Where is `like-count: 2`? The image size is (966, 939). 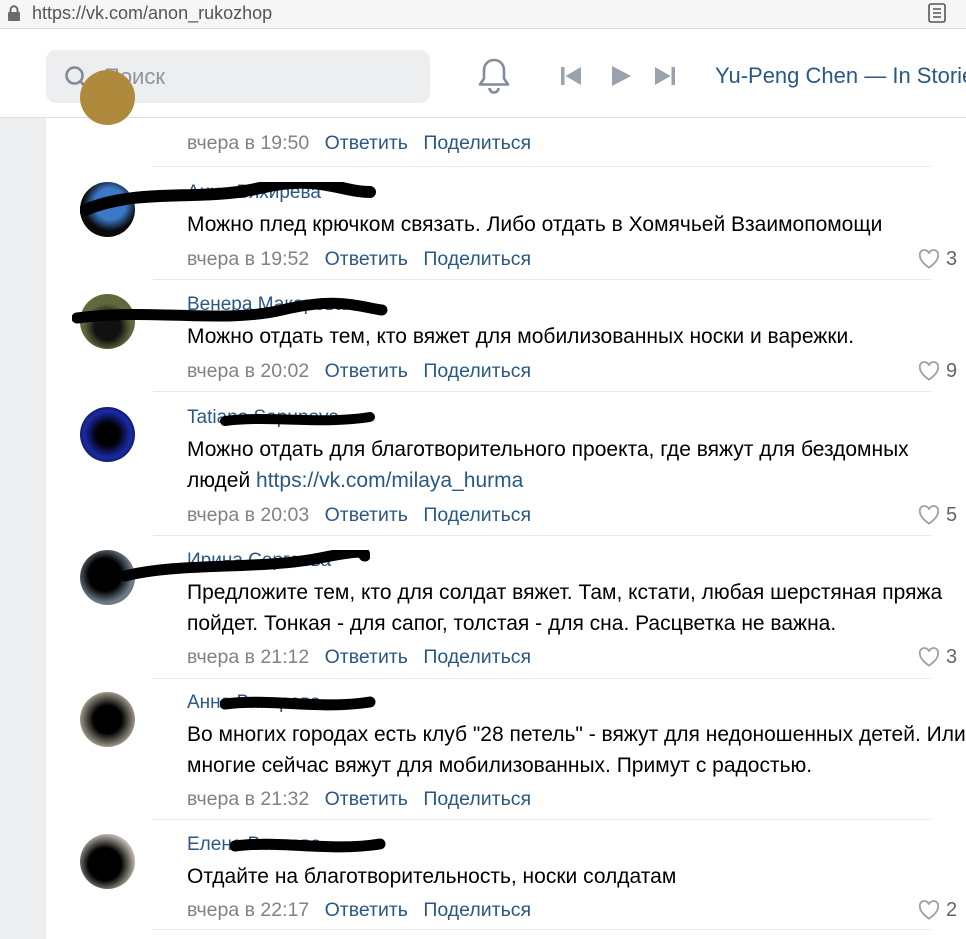 like-count: 2 is located at coordinates (952, 910).